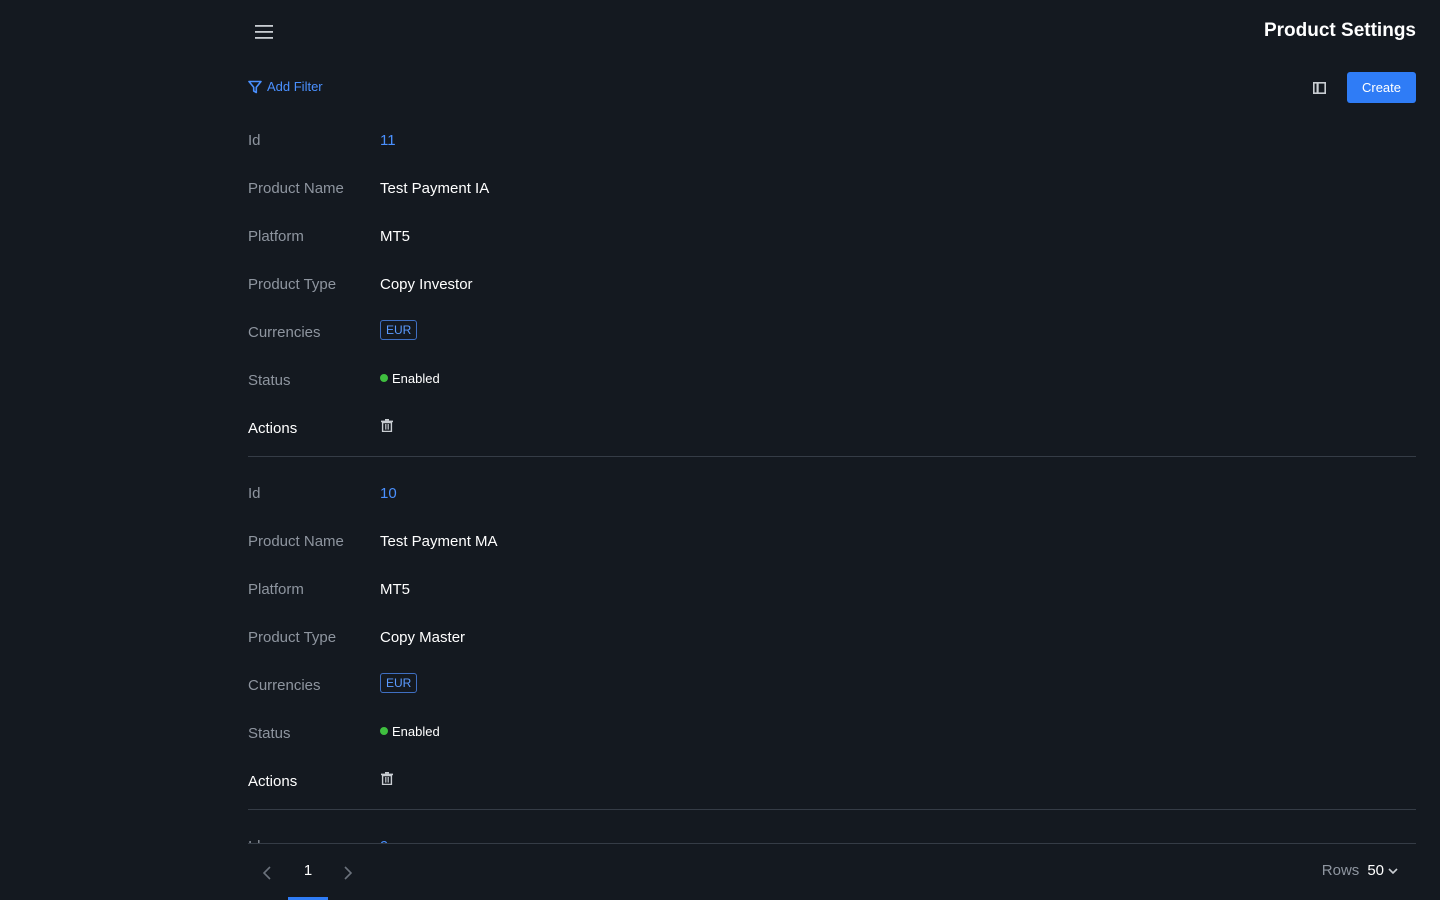 The image size is (1440, 900). I want to click on product-name-value: Test Payment IA, so click(435, 188).